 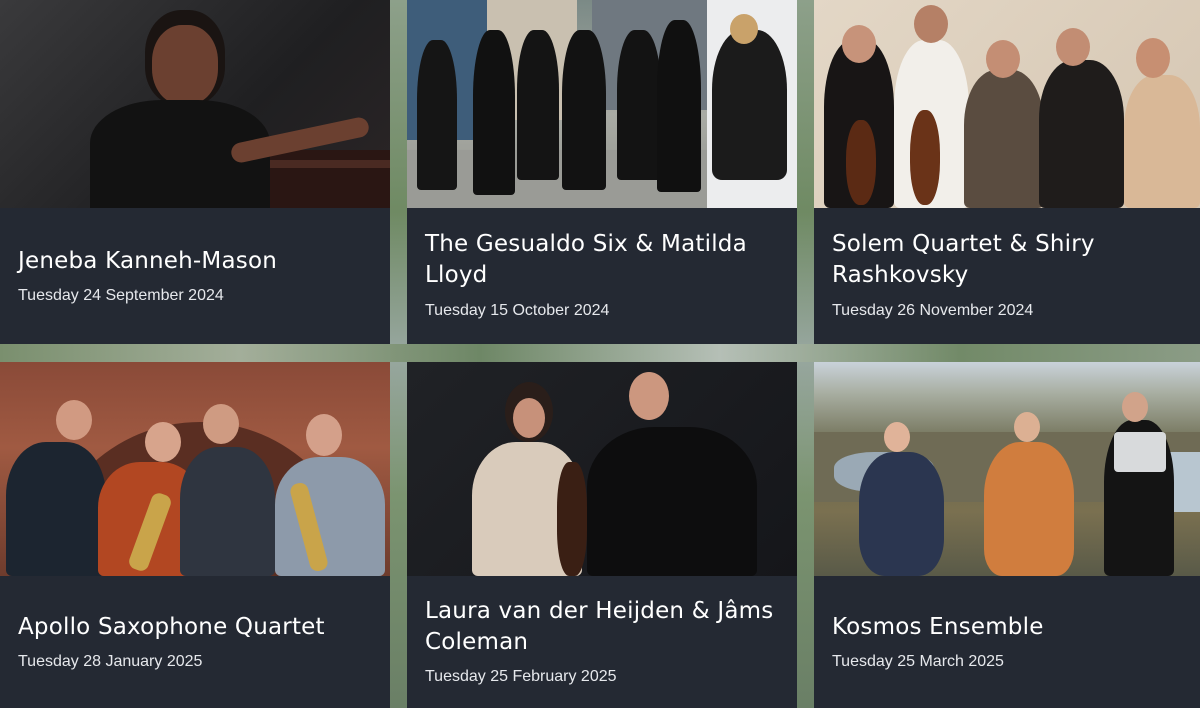 I want to click on event-date: Tuesday 25 February 2025, so click(x=521, y=676).